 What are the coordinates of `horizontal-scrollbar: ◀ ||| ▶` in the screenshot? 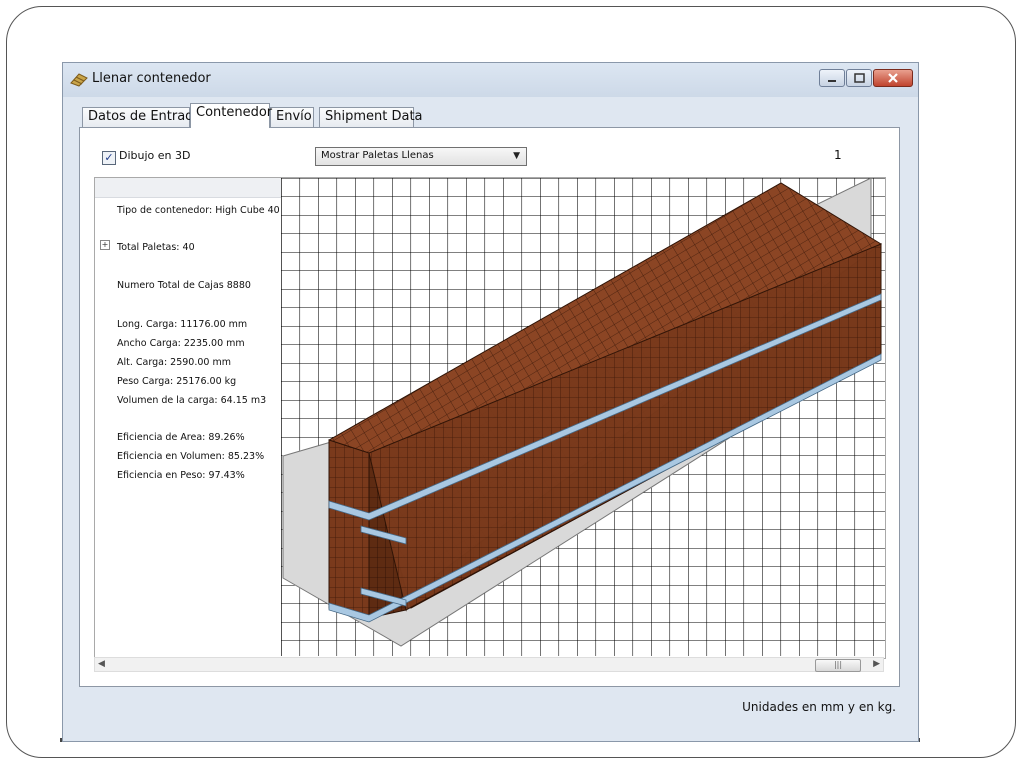 It's located at (489, 664).